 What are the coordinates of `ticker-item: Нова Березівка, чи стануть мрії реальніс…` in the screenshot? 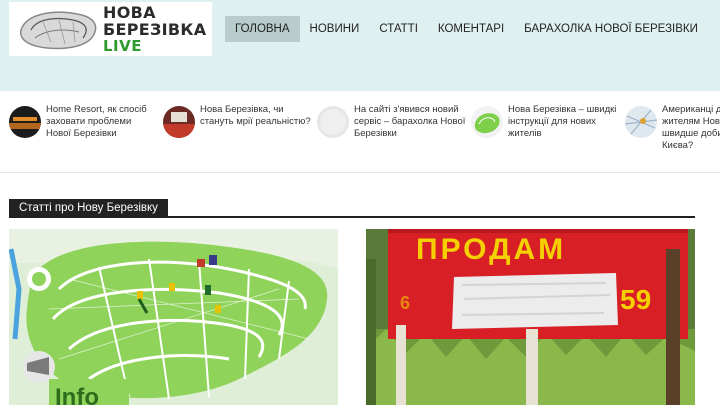 It's located at (240, 126).